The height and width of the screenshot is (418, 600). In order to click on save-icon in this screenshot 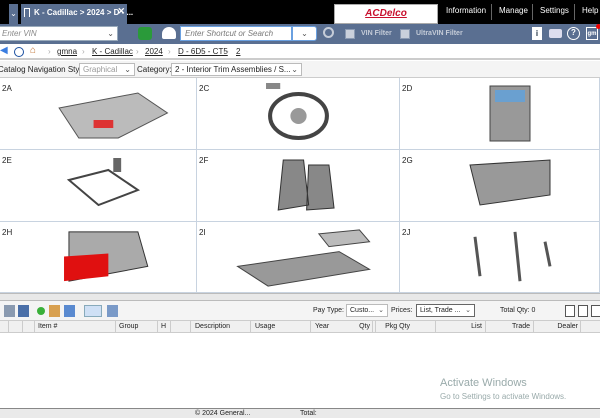, I will do `click(23, 311)`.